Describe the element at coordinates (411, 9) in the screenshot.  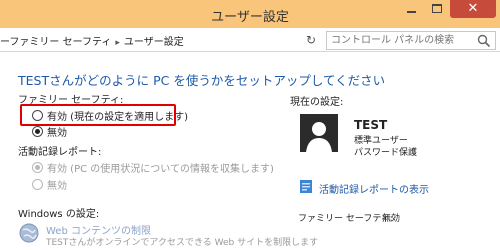
I see `minimize-button` at that location.